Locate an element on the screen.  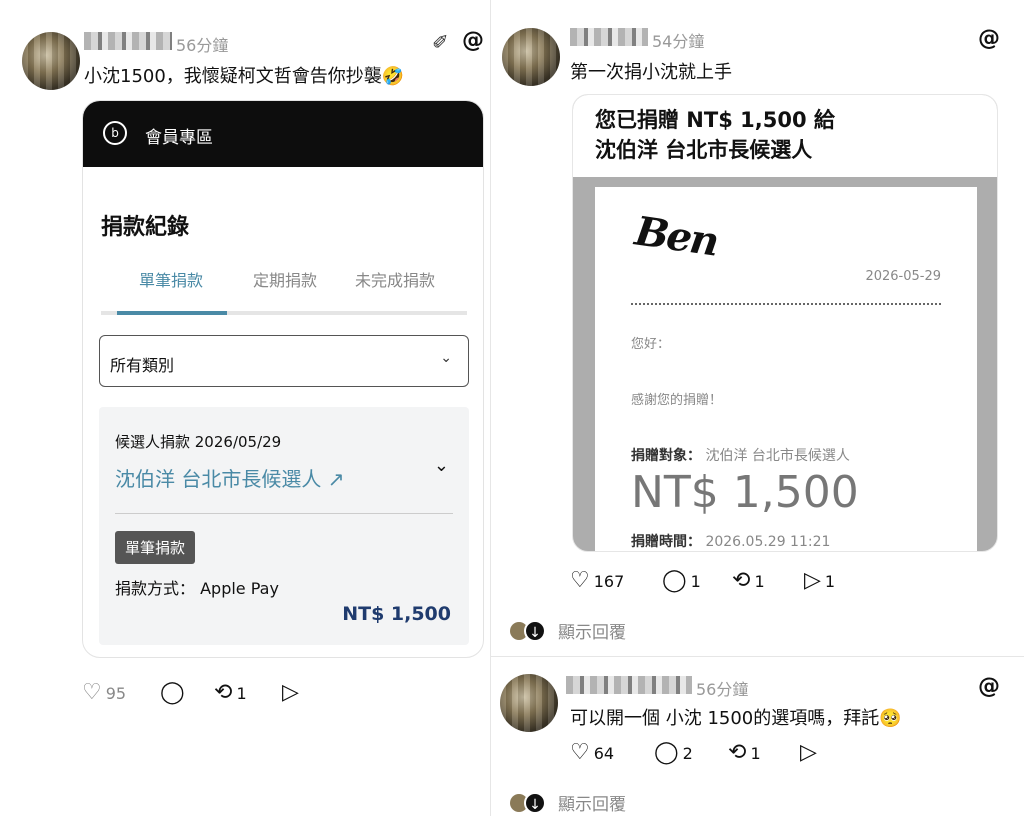
payment-method: 捐款方式： Apple Pay is located at coordinates (197, 588).